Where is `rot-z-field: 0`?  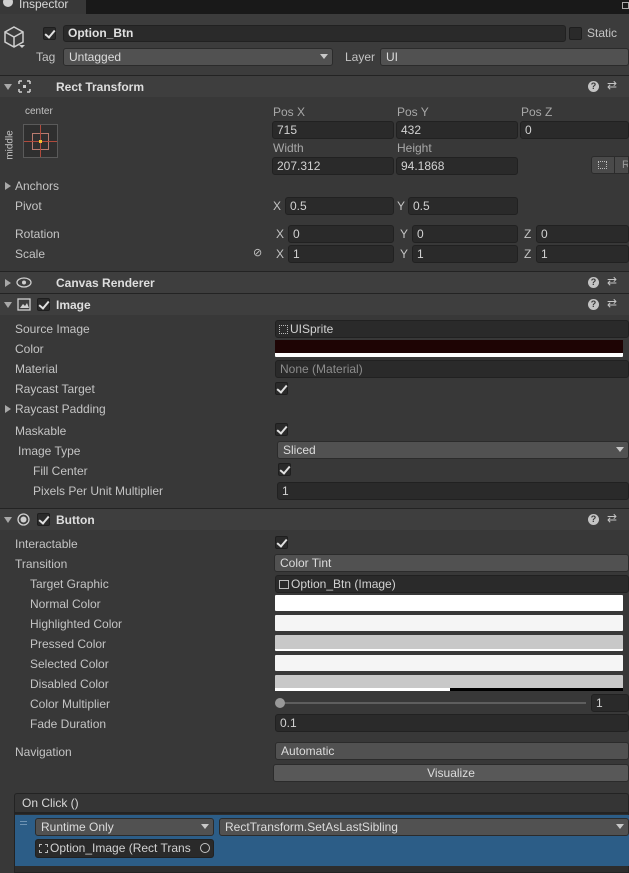
rot-z-field: 0 is located at coordinates (582, 234).